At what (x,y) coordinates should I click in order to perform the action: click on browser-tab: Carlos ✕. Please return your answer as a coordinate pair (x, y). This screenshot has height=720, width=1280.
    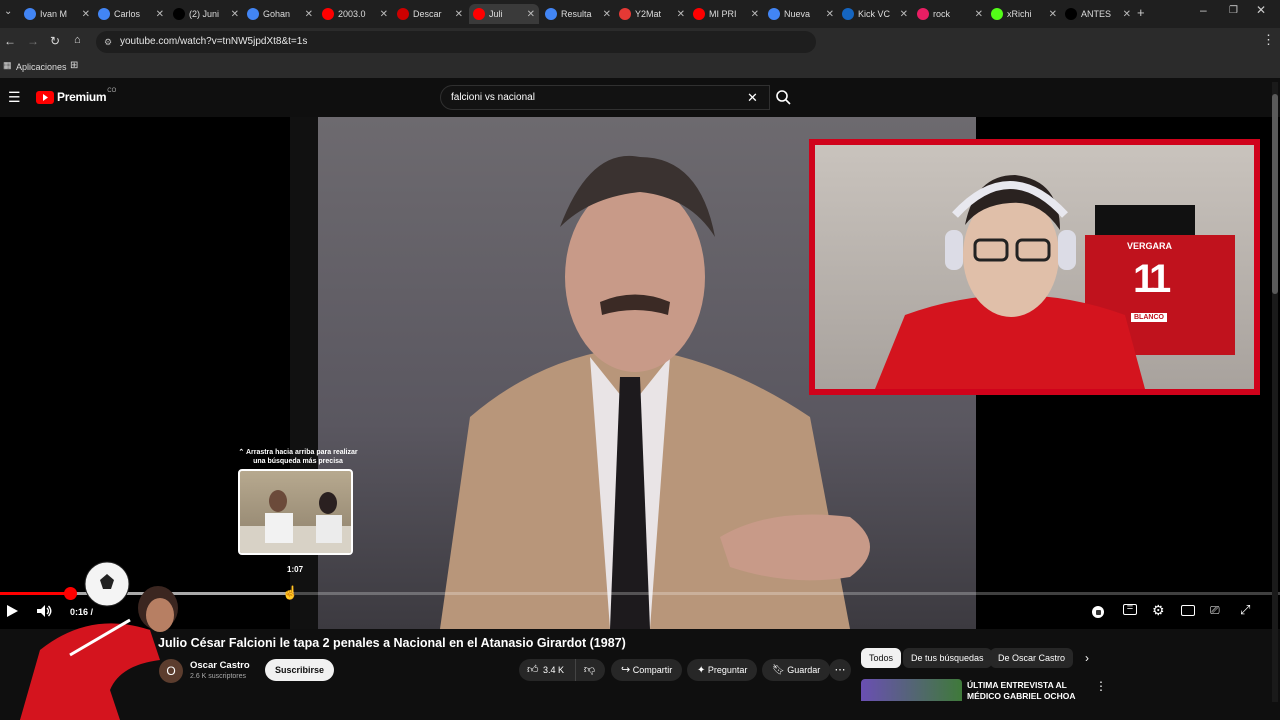
    Looking at the image, I should click on (131, 14).